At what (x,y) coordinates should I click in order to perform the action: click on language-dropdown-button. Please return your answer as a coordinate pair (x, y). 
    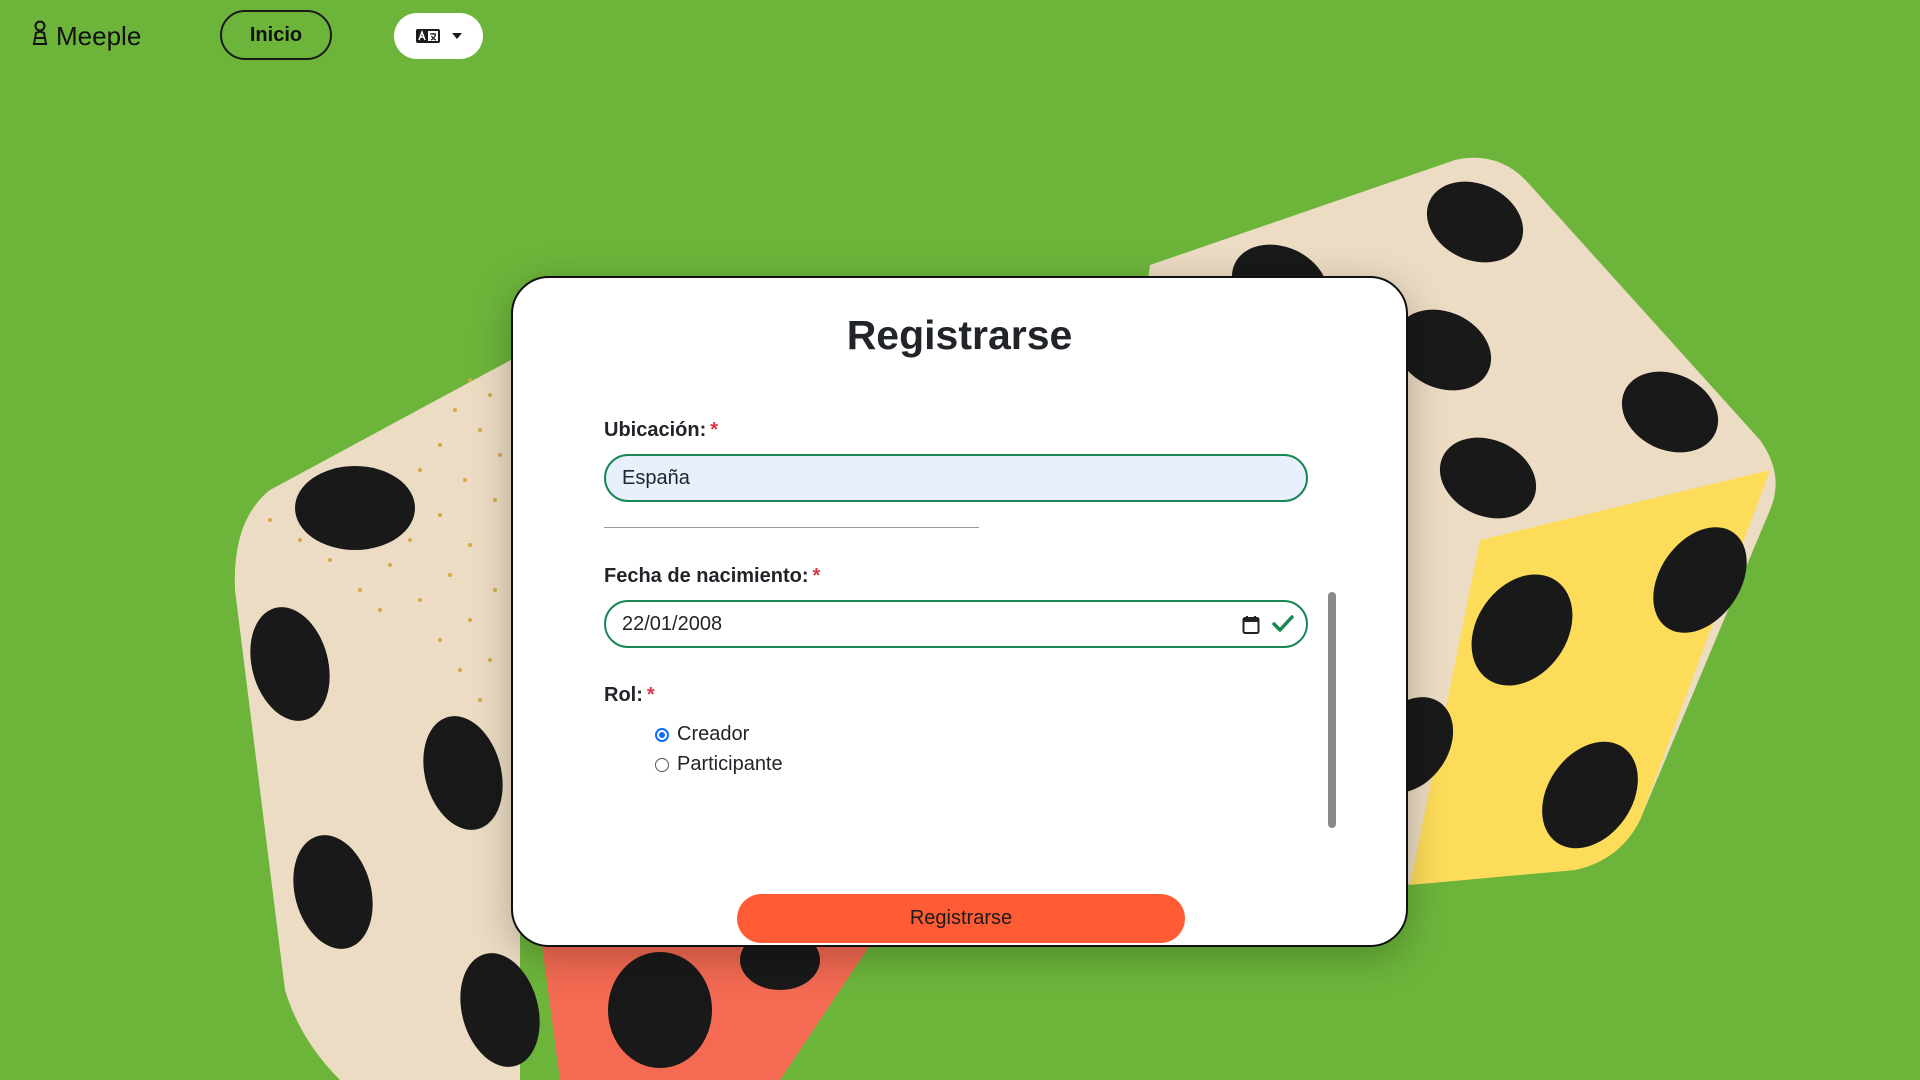
    Looking at the image, I should click on (438, 36).